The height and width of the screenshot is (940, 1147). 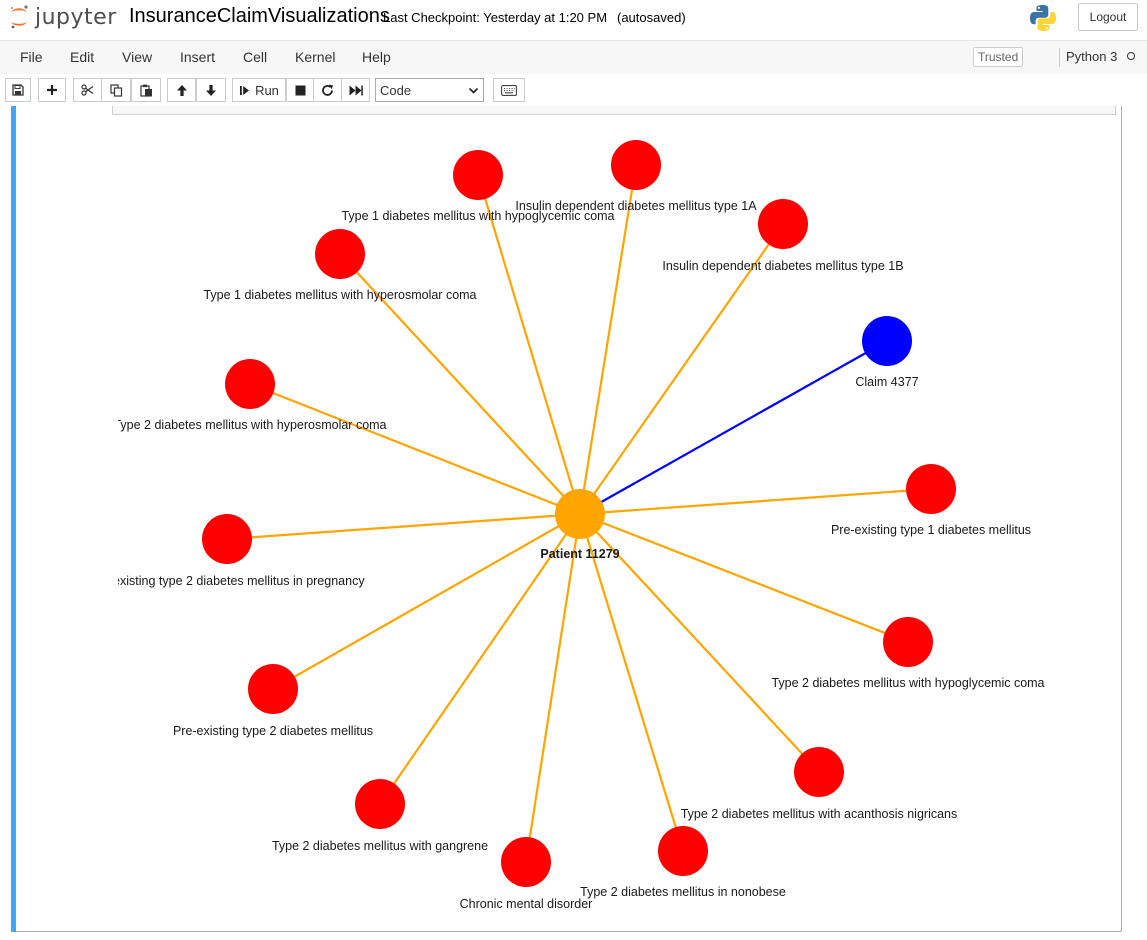 What do you see at coordinates (1131, 56) in the screenshot?
I see `kernel-idle-icon` at bounding box center [1131, 56].